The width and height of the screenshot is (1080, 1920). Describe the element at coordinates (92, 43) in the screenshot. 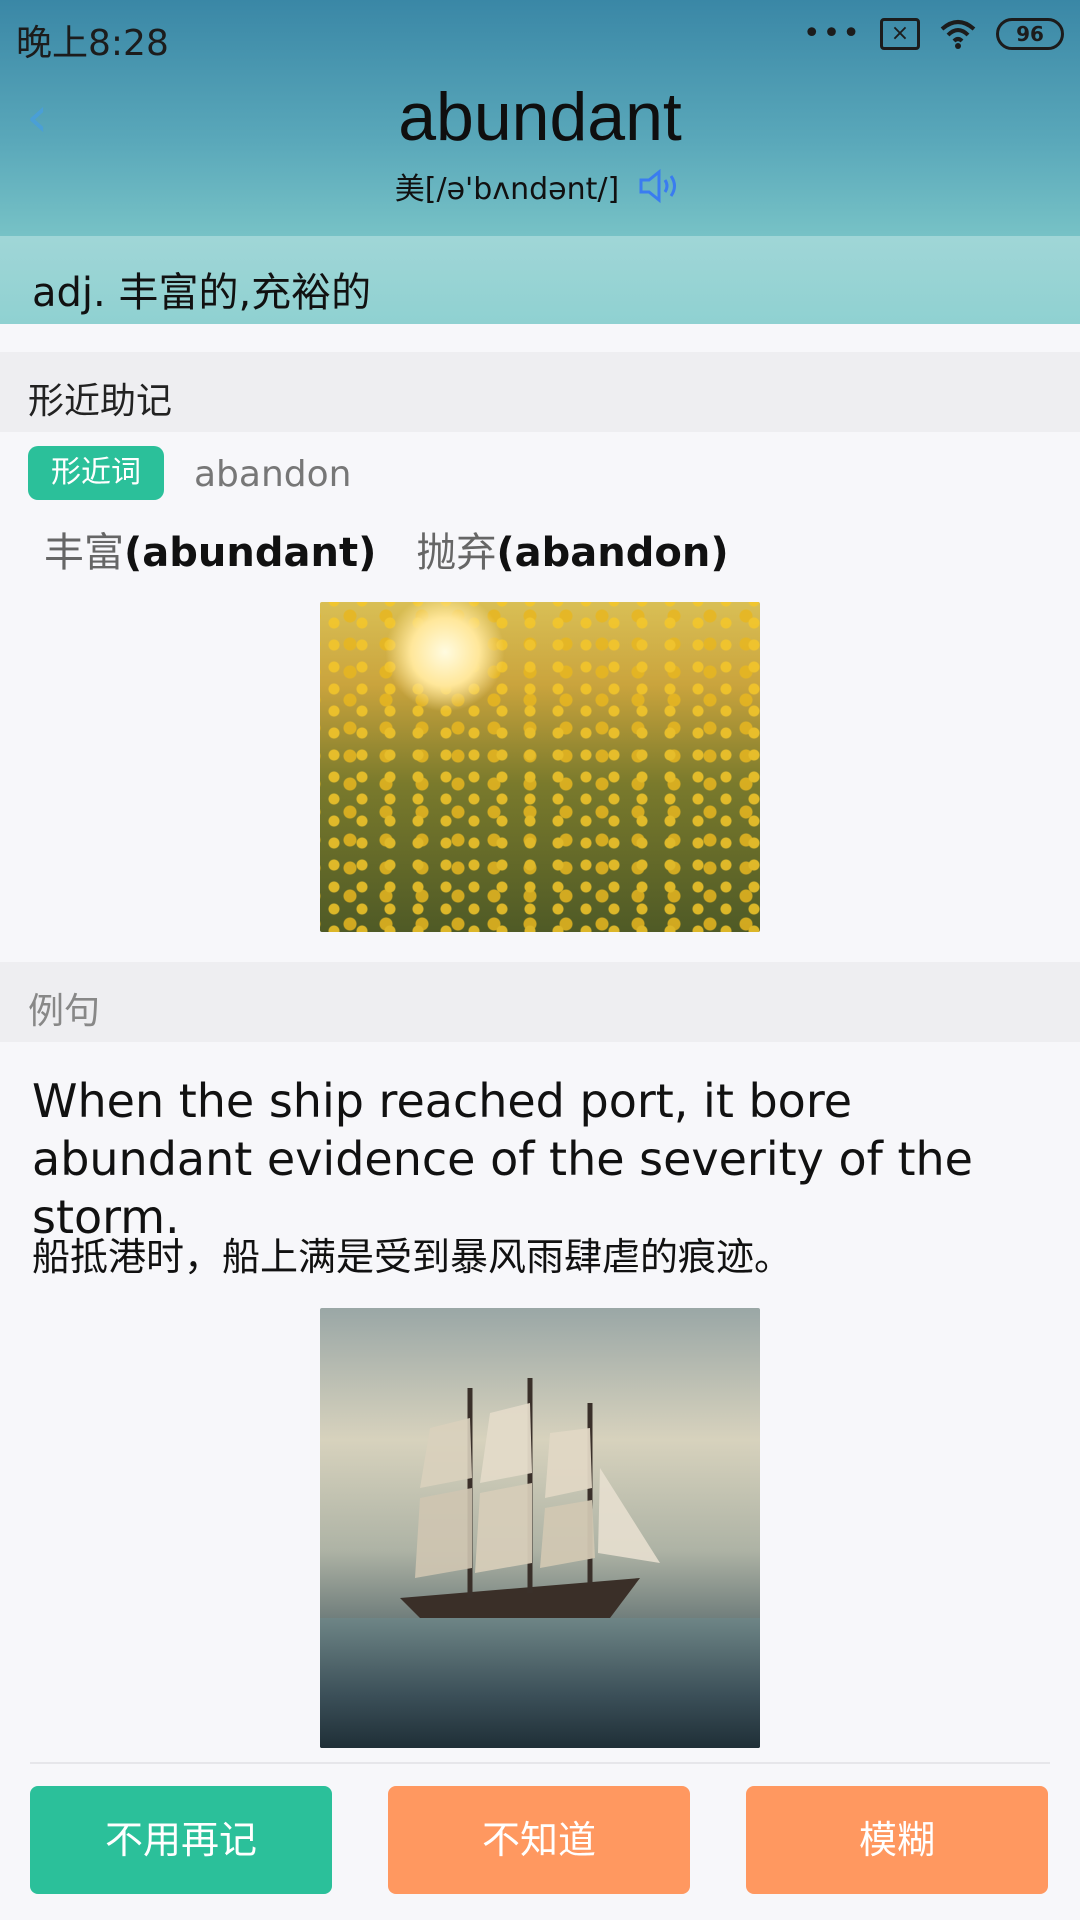

I see `status-time: 晚上8:28` at that location.